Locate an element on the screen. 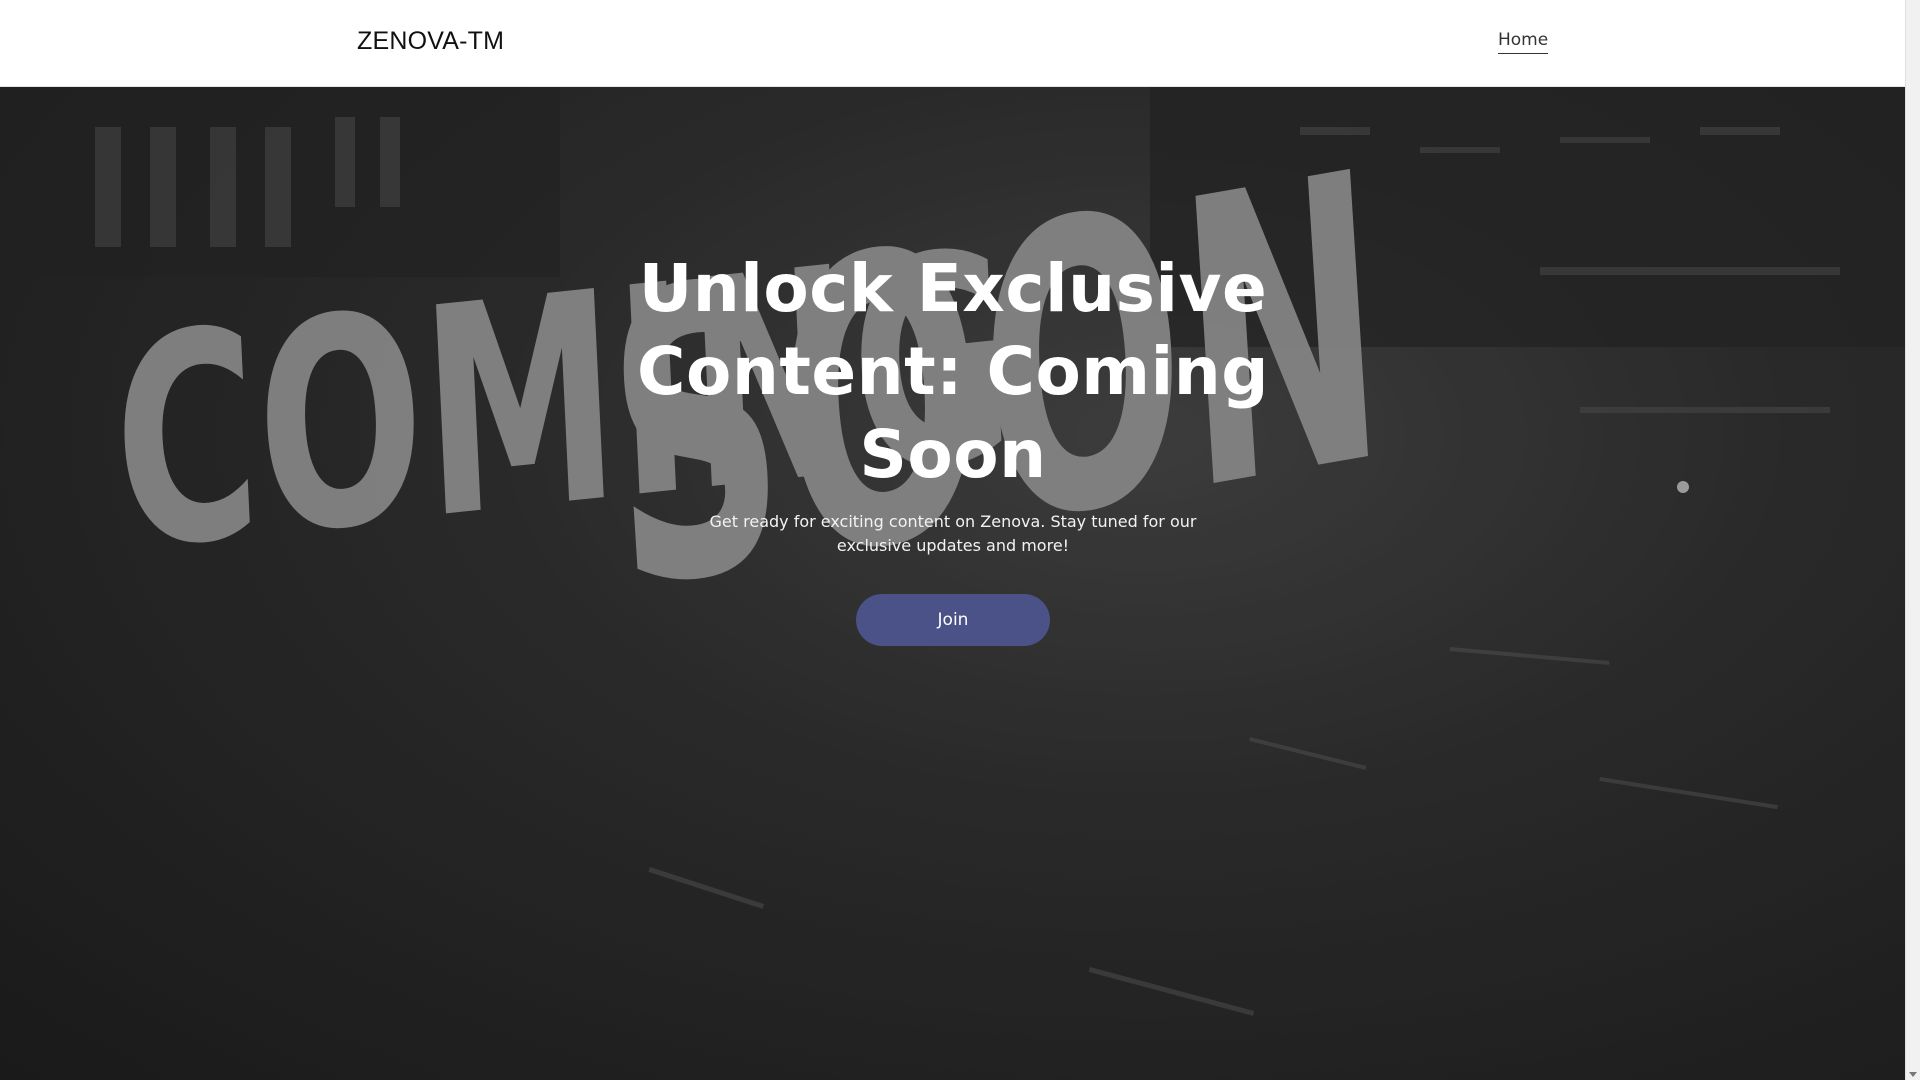  join-button: Join is located at coordinates (953, 620).